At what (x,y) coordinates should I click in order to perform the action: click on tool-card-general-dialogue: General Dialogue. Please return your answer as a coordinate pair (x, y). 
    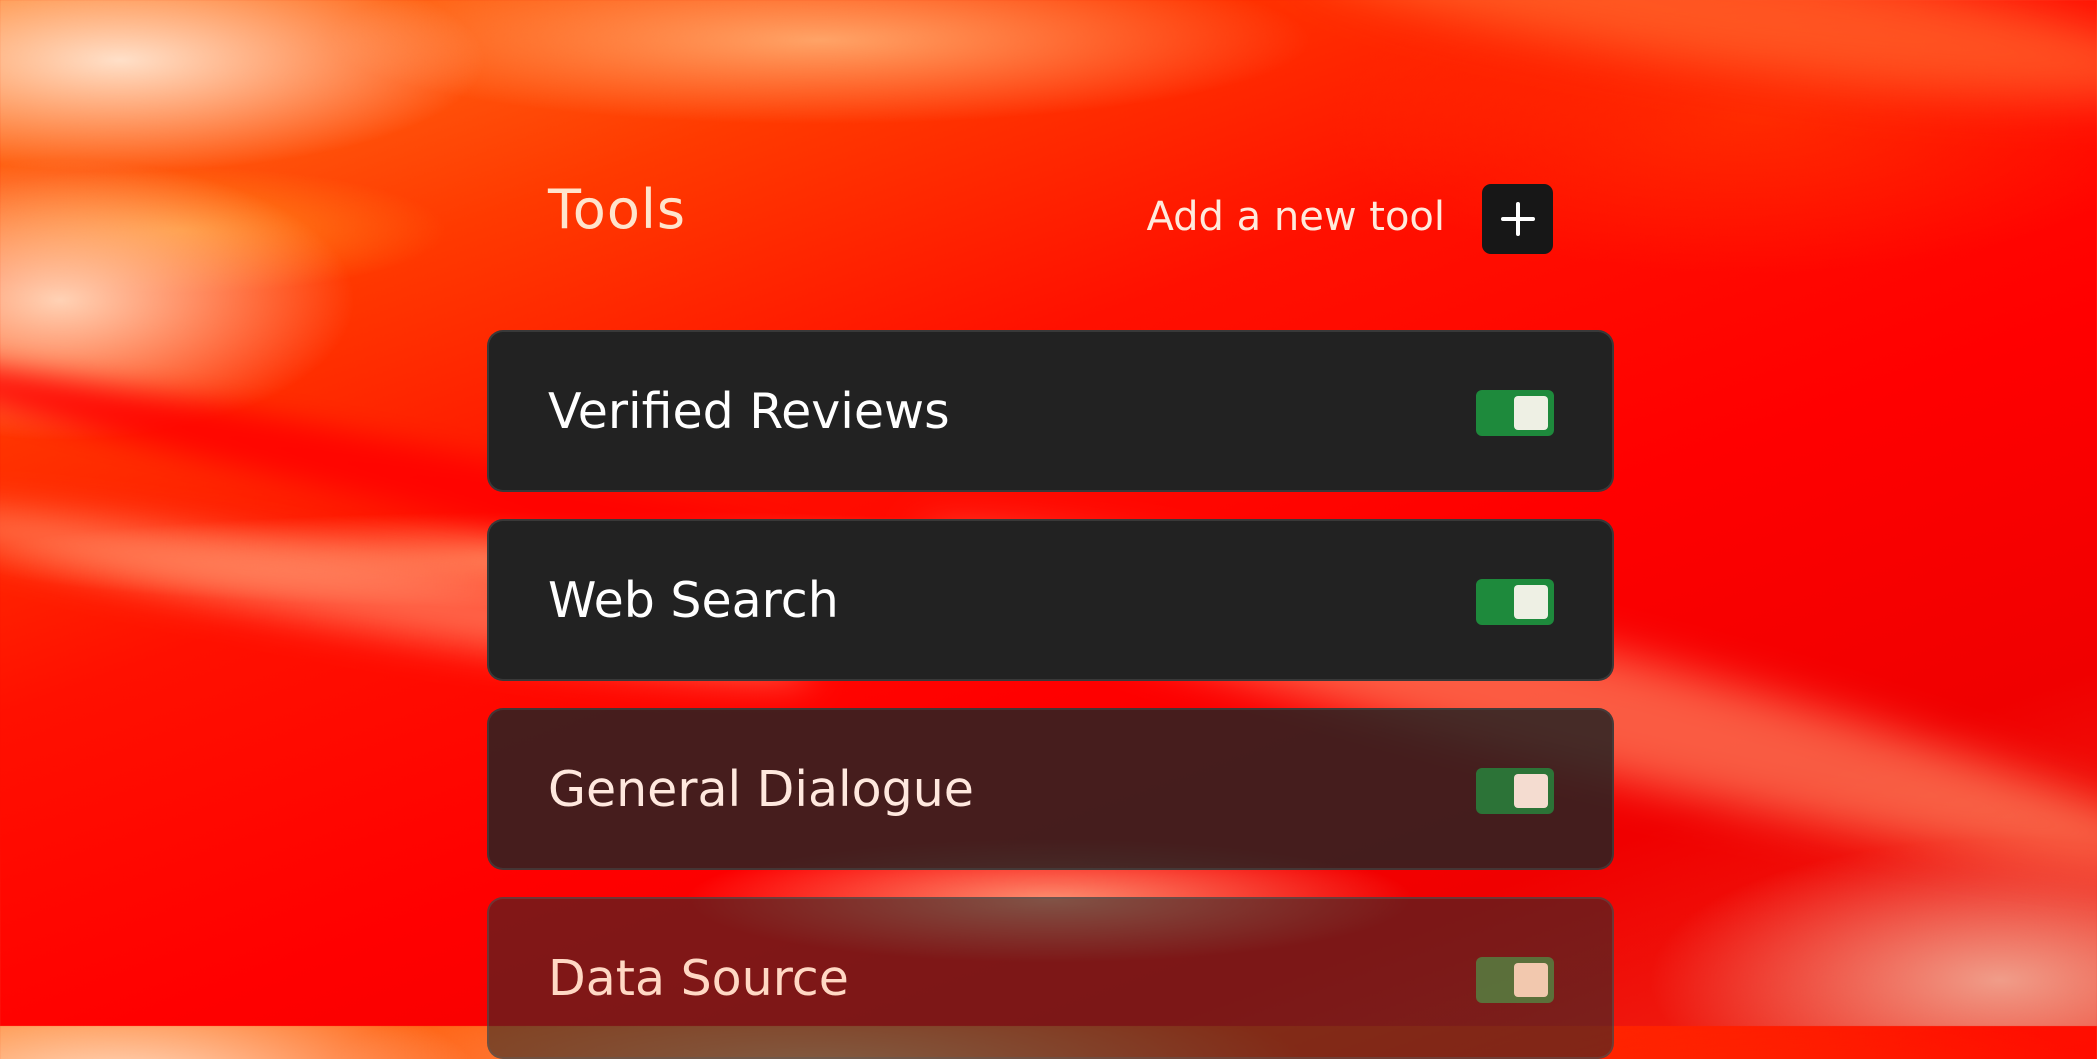
    Looking at the image, I should click on (1050, 789).